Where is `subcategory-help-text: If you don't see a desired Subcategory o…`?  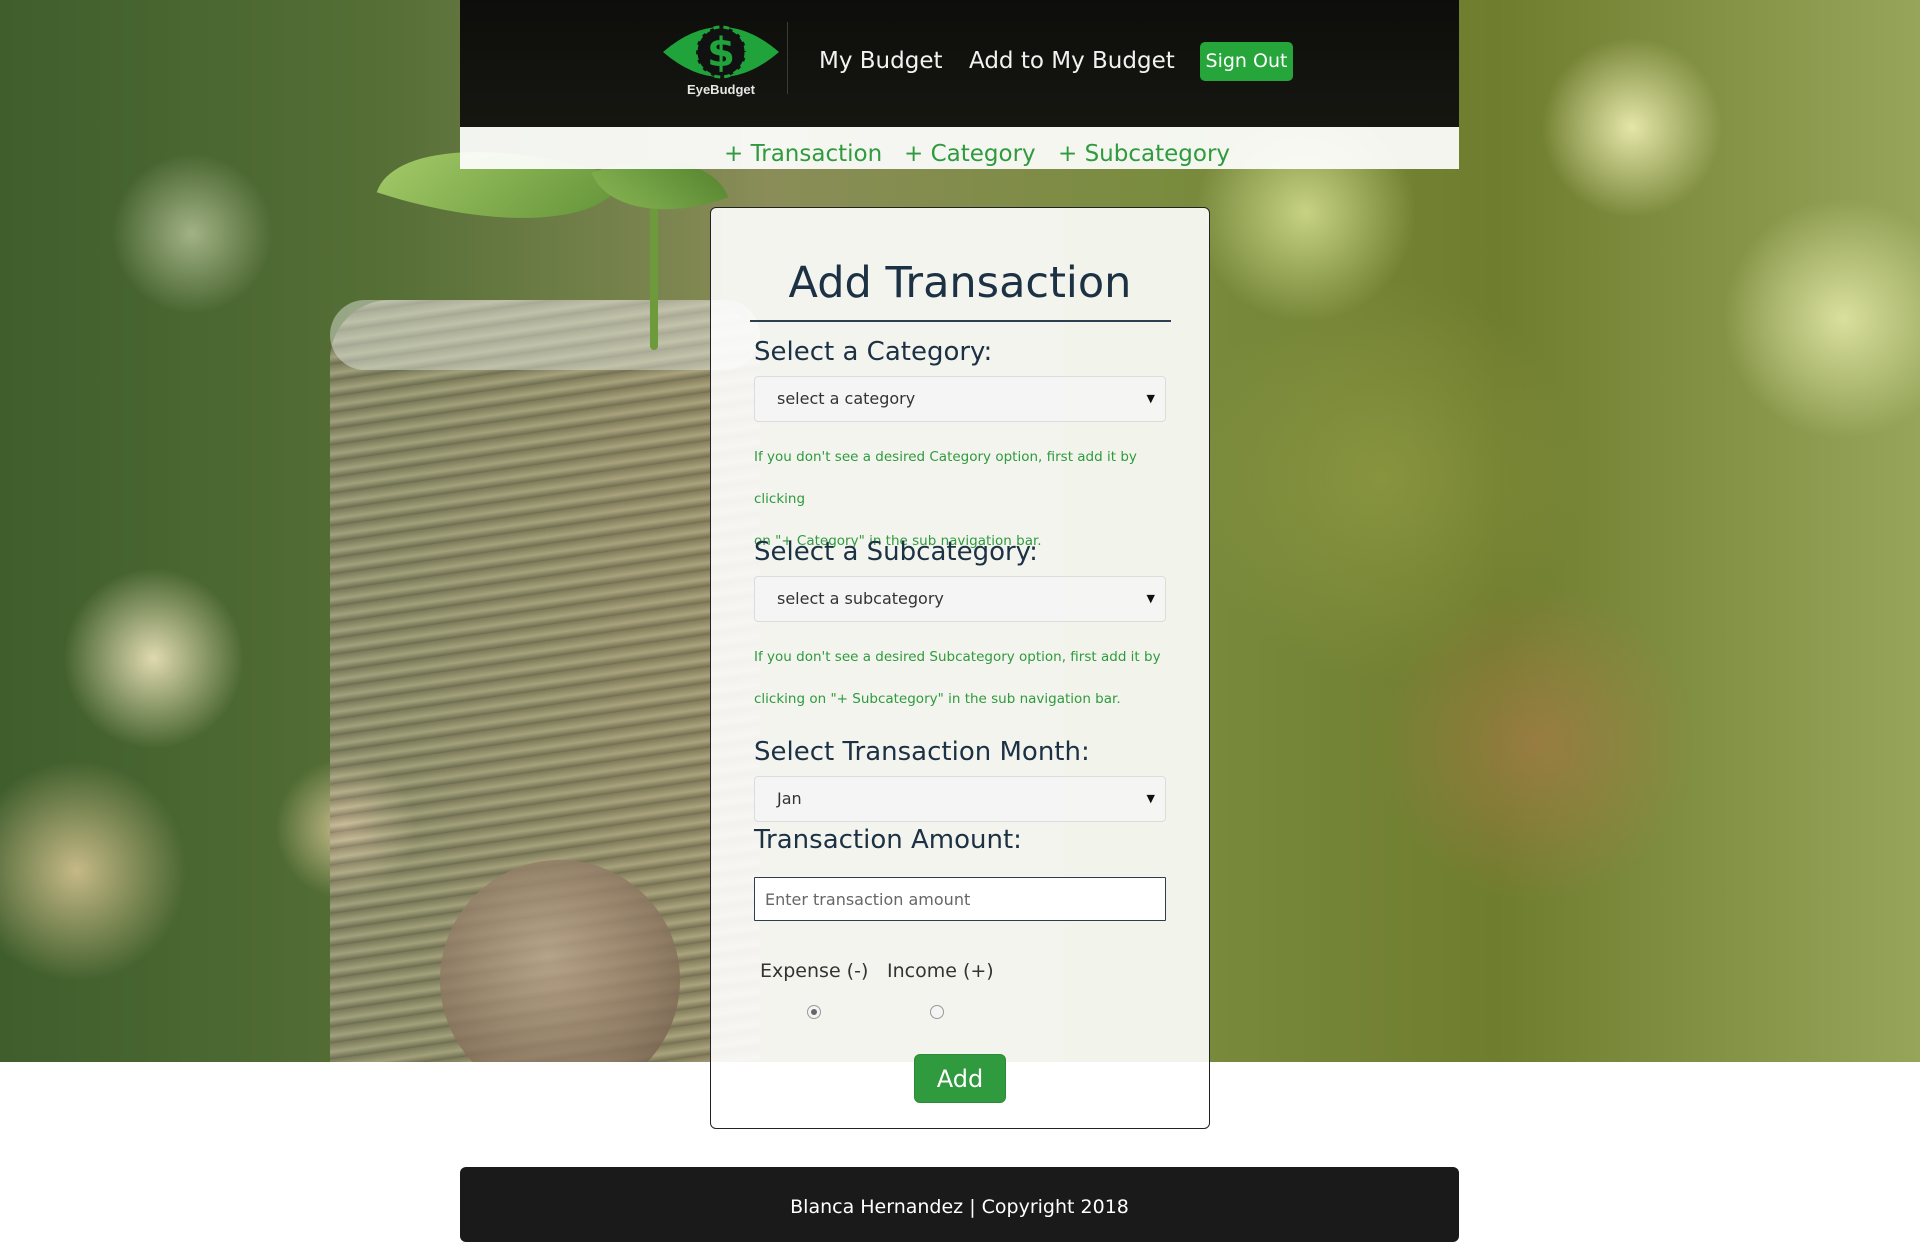
subcategory-help-text: If you don't see a desired Subcategory o… is located at coordinates (964, 678).